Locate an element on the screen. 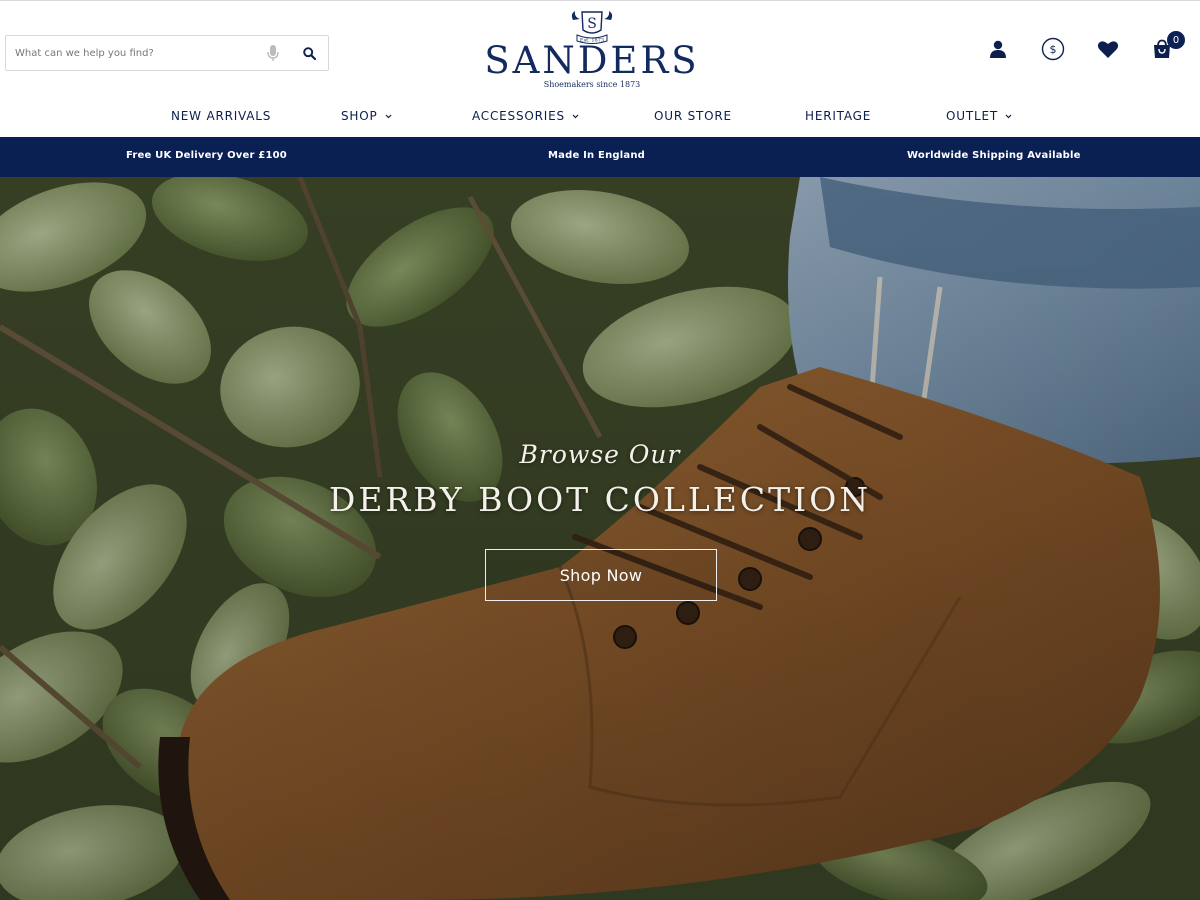  currency-icon: $ is located at coordinates (1053, 49).